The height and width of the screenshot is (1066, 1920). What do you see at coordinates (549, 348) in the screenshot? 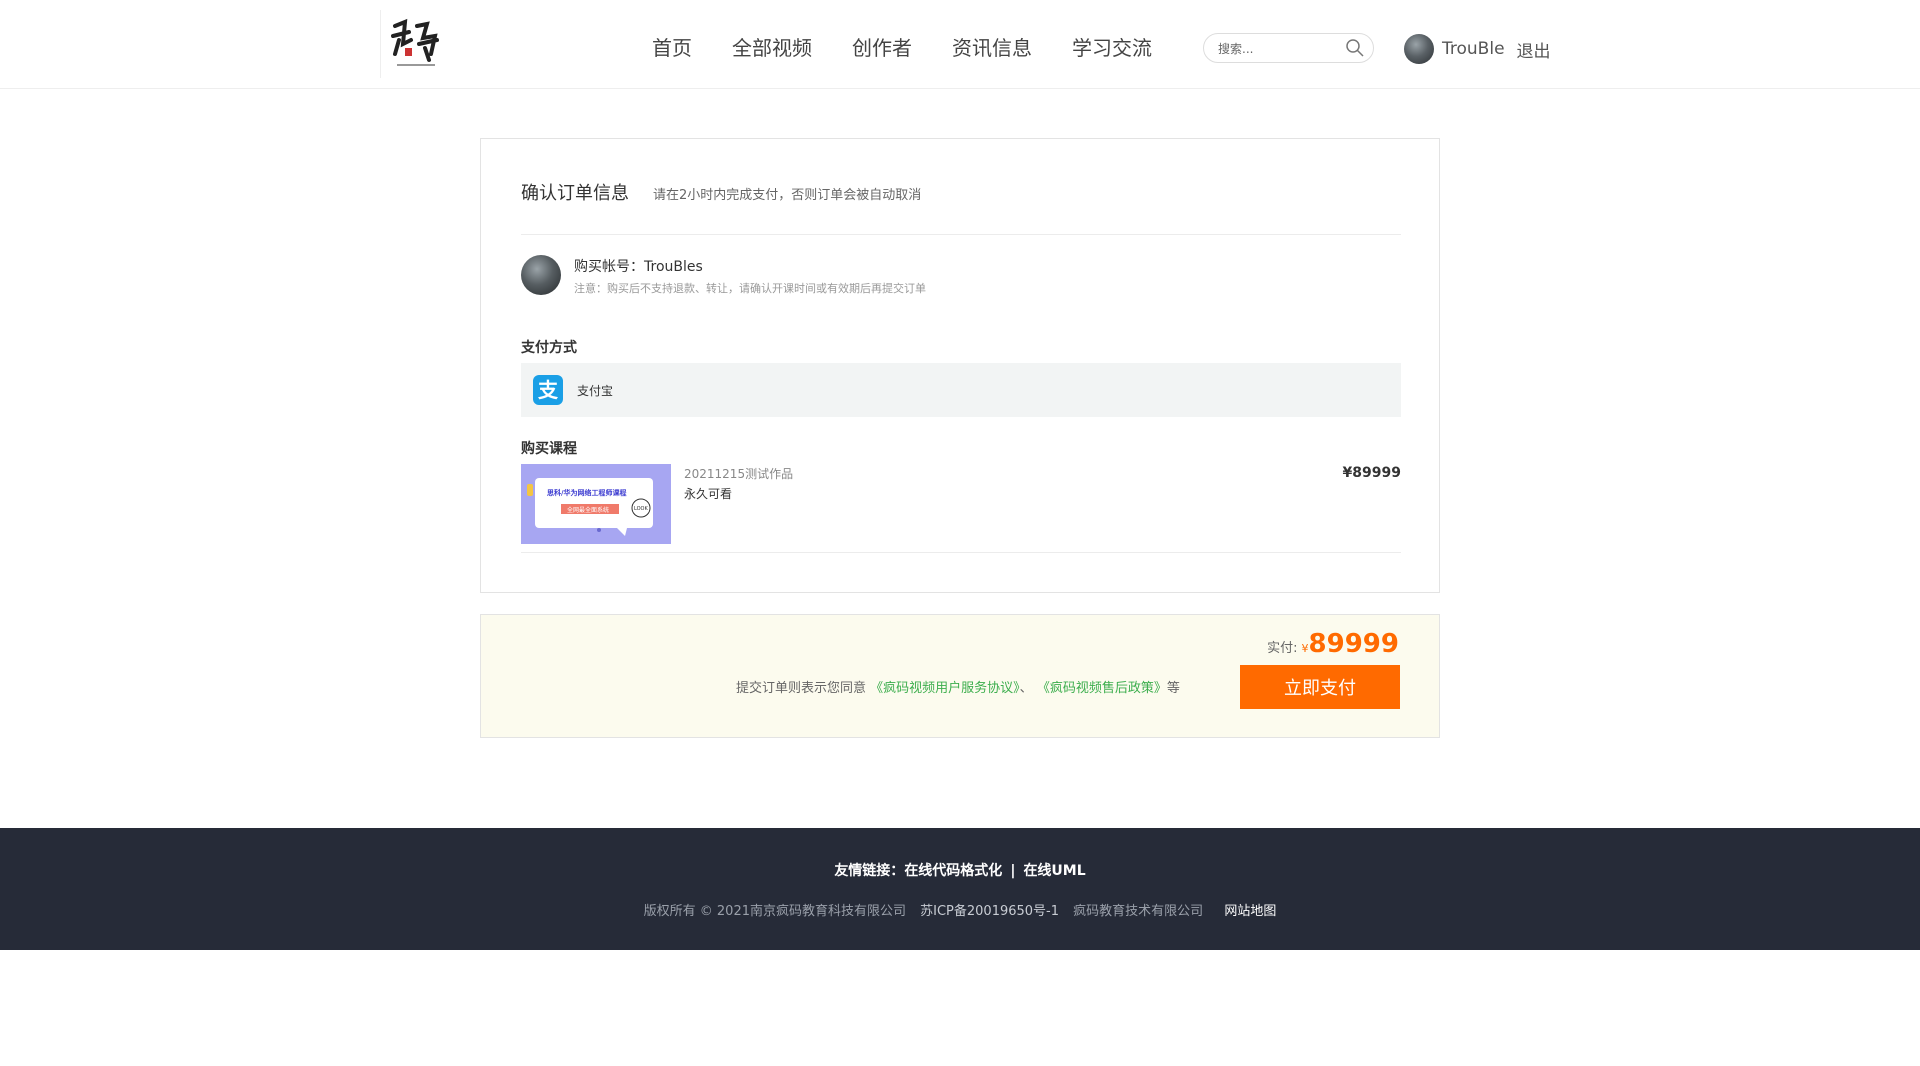
I see `payment-method-label: 支付方式` at bounding box center [549, 348].